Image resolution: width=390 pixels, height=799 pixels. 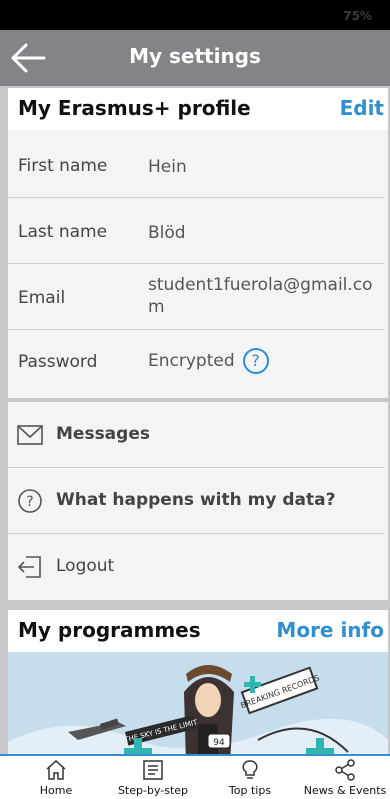 What do you see at coordinates (58, 362) in the screenshot?
I see `password-label: Password` at bounding box center [58, 362].